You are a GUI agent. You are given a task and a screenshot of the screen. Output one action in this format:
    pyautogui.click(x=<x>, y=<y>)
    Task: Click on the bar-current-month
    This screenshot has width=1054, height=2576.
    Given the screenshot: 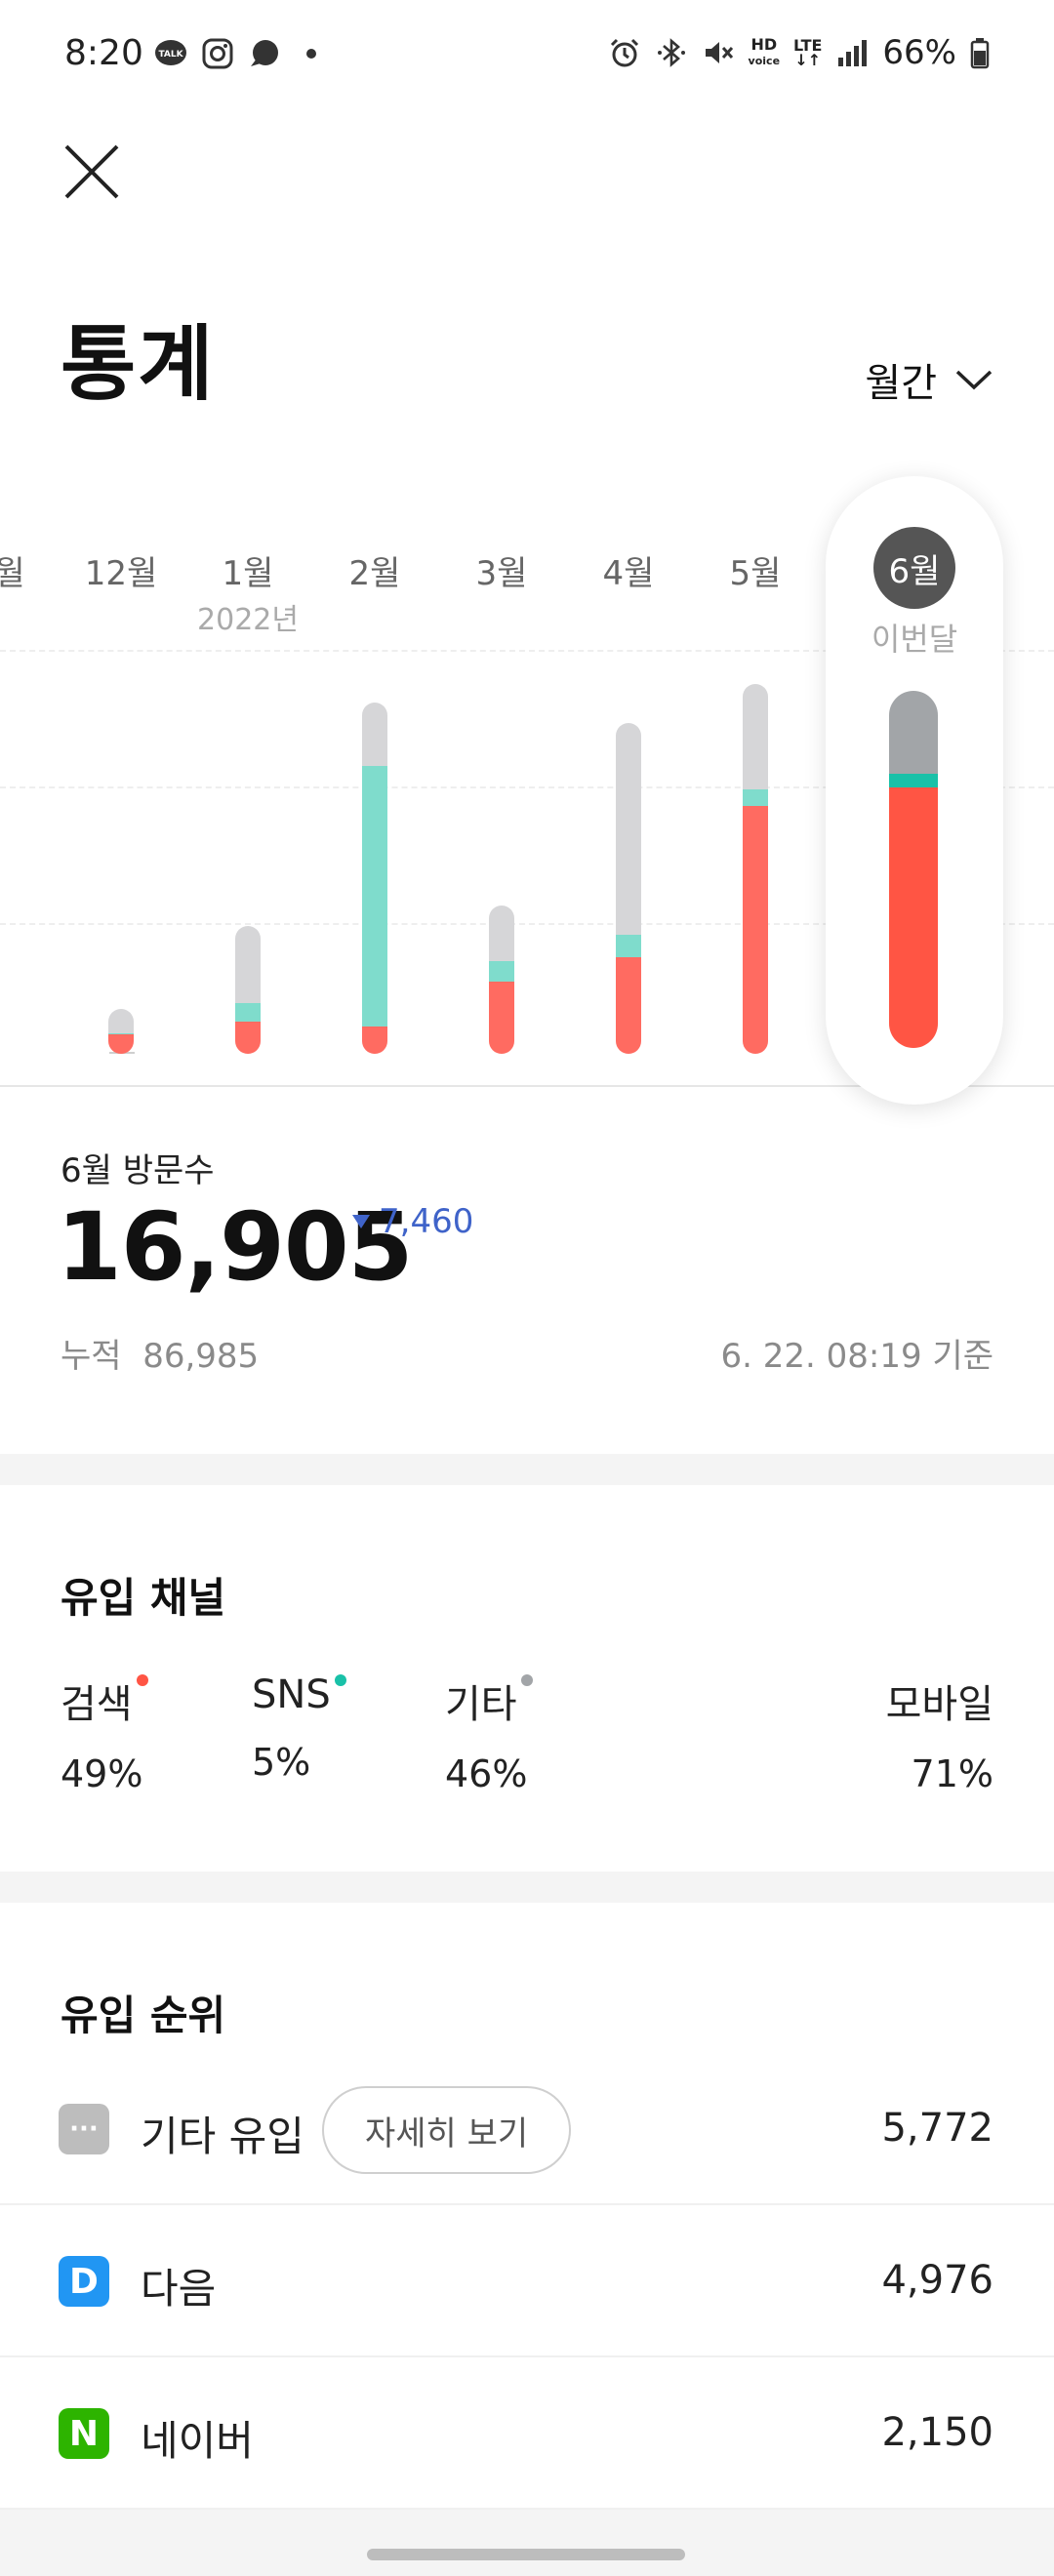 What is the action you would take?
    pyautogui.click(x=913, y=869)
    